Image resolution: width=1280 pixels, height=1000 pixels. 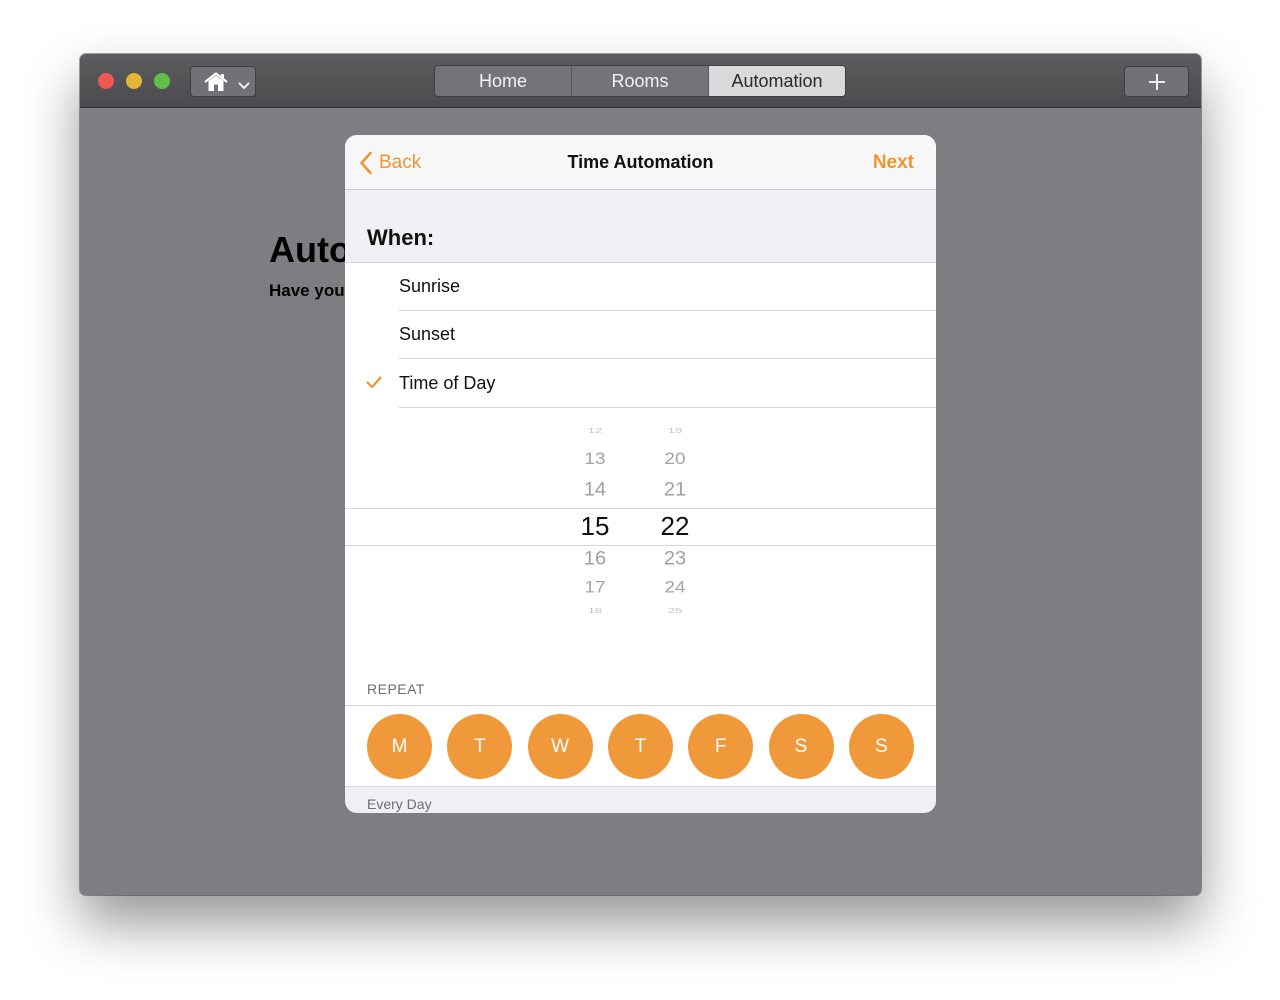 I want to click on option-time-of-day: Time of Day, so click(x=640, y=384).